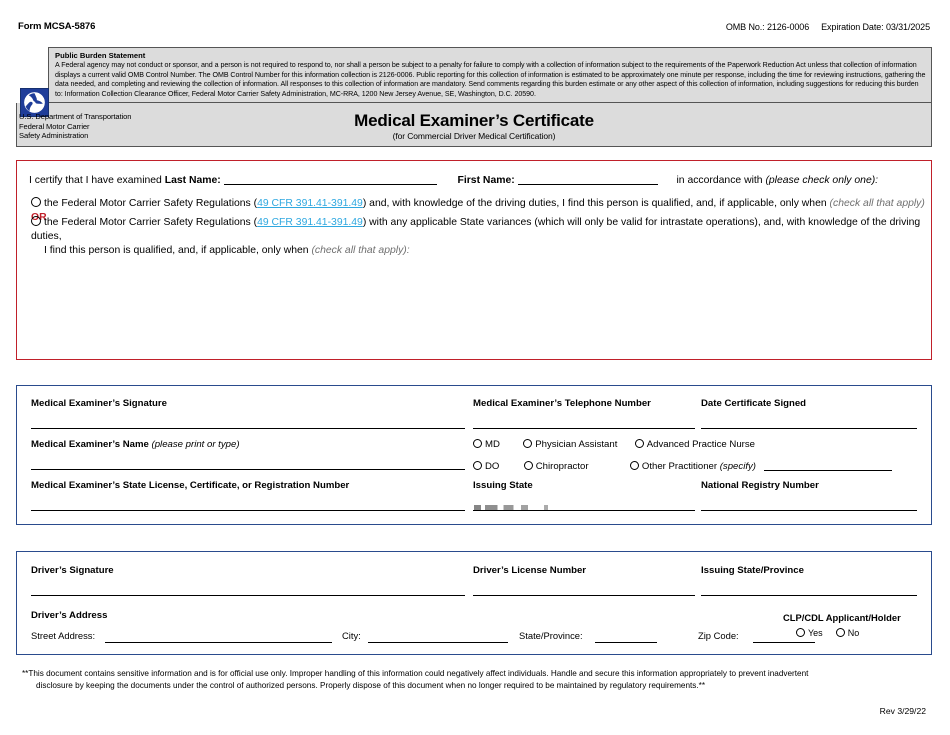 Image resolution: width=950 pixels, height=735 pixels. What do you see at coordinates (528, 465) in the screenshot?
I see `radio-chiropractor` at bounding box center [528, 465].